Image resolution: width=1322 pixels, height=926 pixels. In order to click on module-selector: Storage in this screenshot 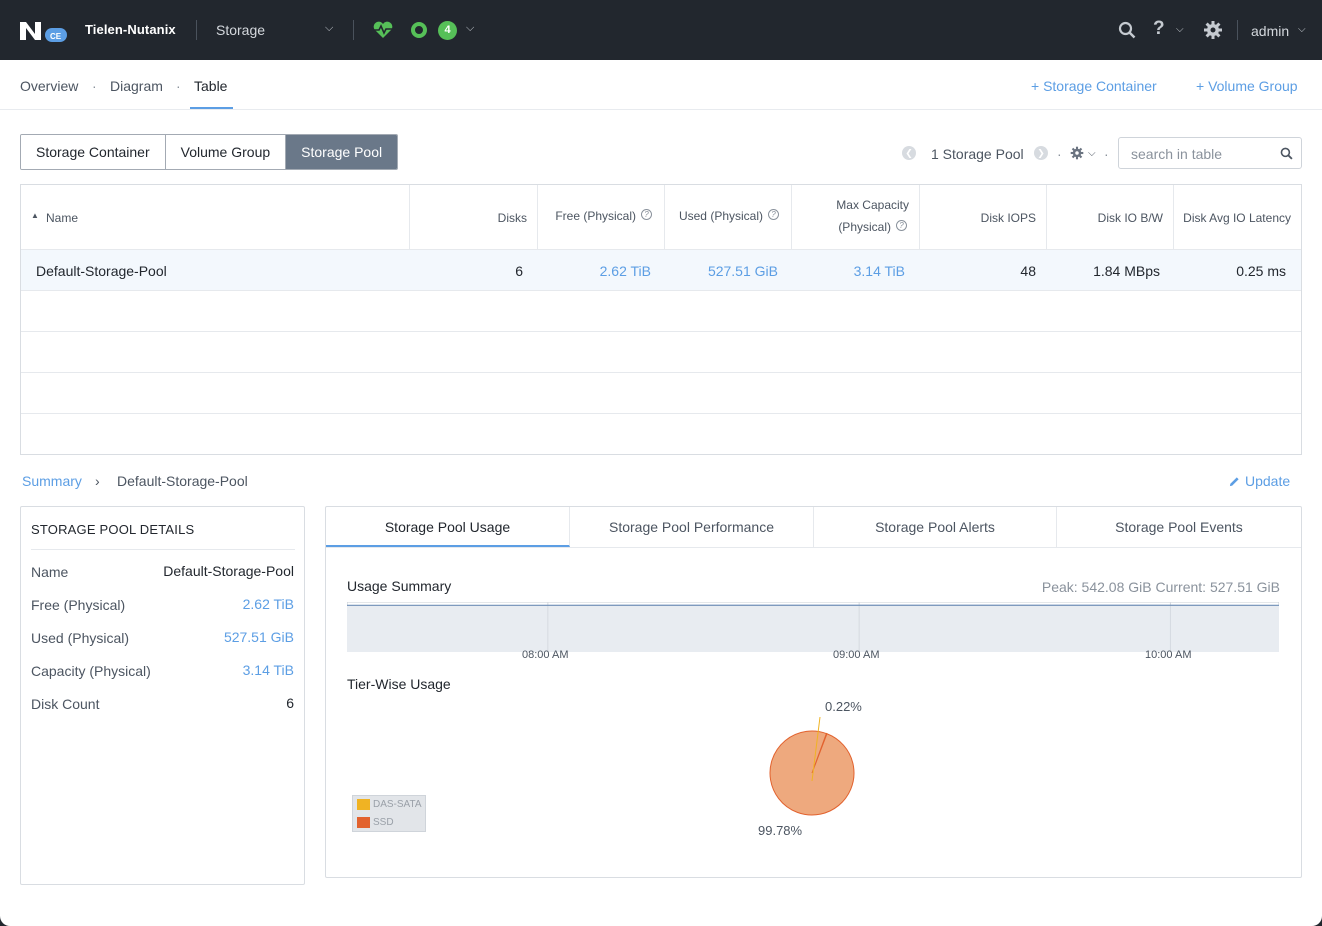, I will do `click(240, 30)`.